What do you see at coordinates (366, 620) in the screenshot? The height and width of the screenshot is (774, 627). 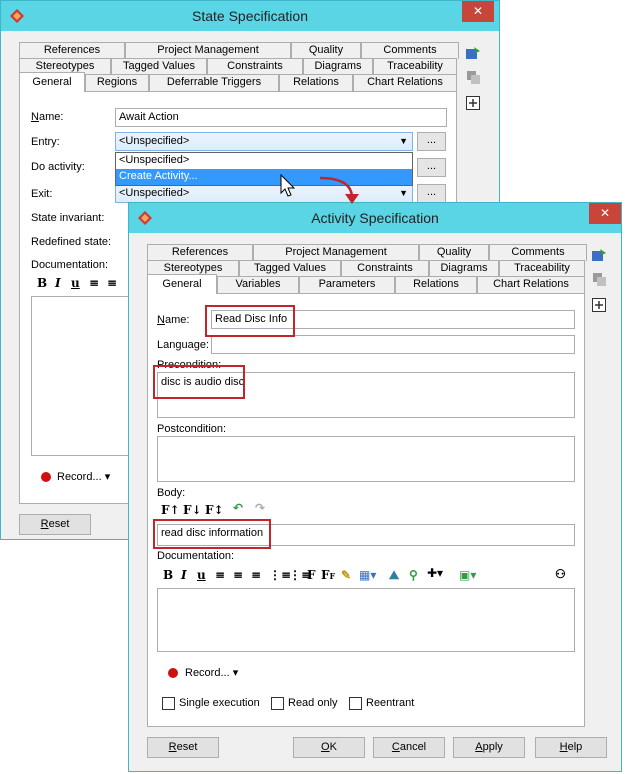 I see `activity-documentation-area` at bounding box center [366, 620].